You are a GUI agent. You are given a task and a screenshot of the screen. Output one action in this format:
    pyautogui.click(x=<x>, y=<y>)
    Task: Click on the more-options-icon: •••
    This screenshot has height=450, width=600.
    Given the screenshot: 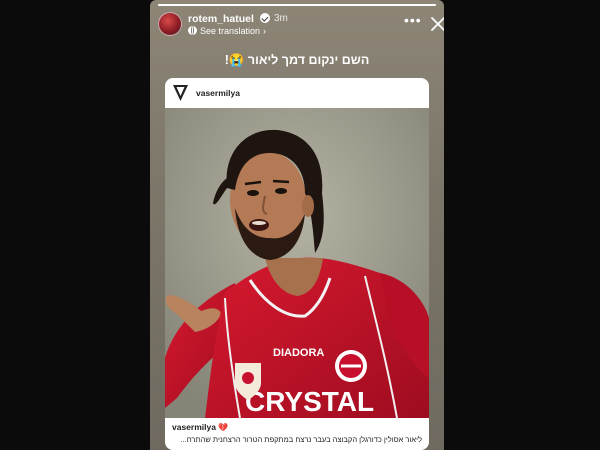 What is the action you would take?
    pyautogui.click(x=413, y=20)
    